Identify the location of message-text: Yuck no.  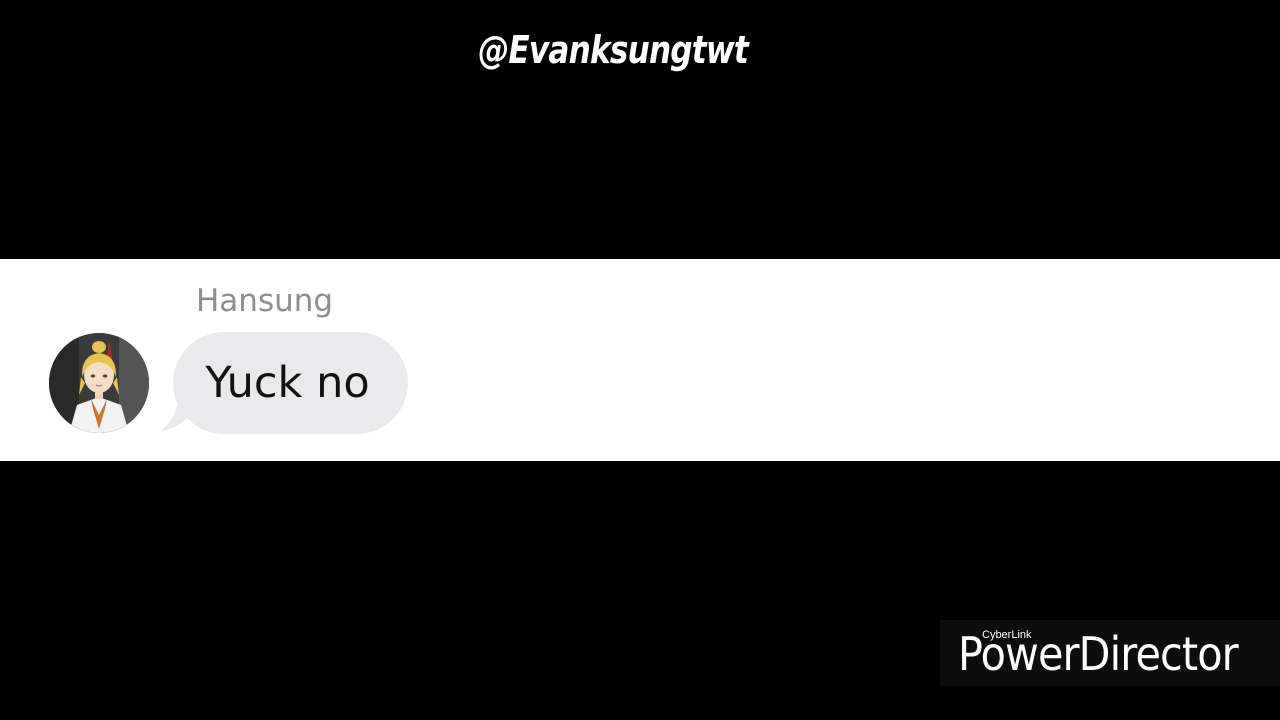
(287, 383).